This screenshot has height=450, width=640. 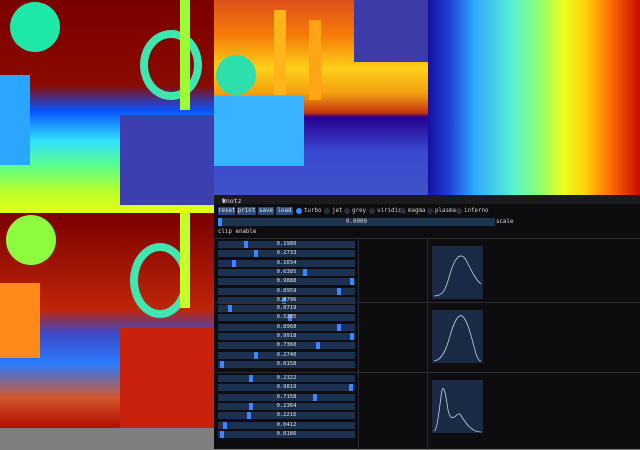 What do you see at coordinates (226, 211) in the screenshot?
I see `reset-button: reset` at bounding box center [226, 211].